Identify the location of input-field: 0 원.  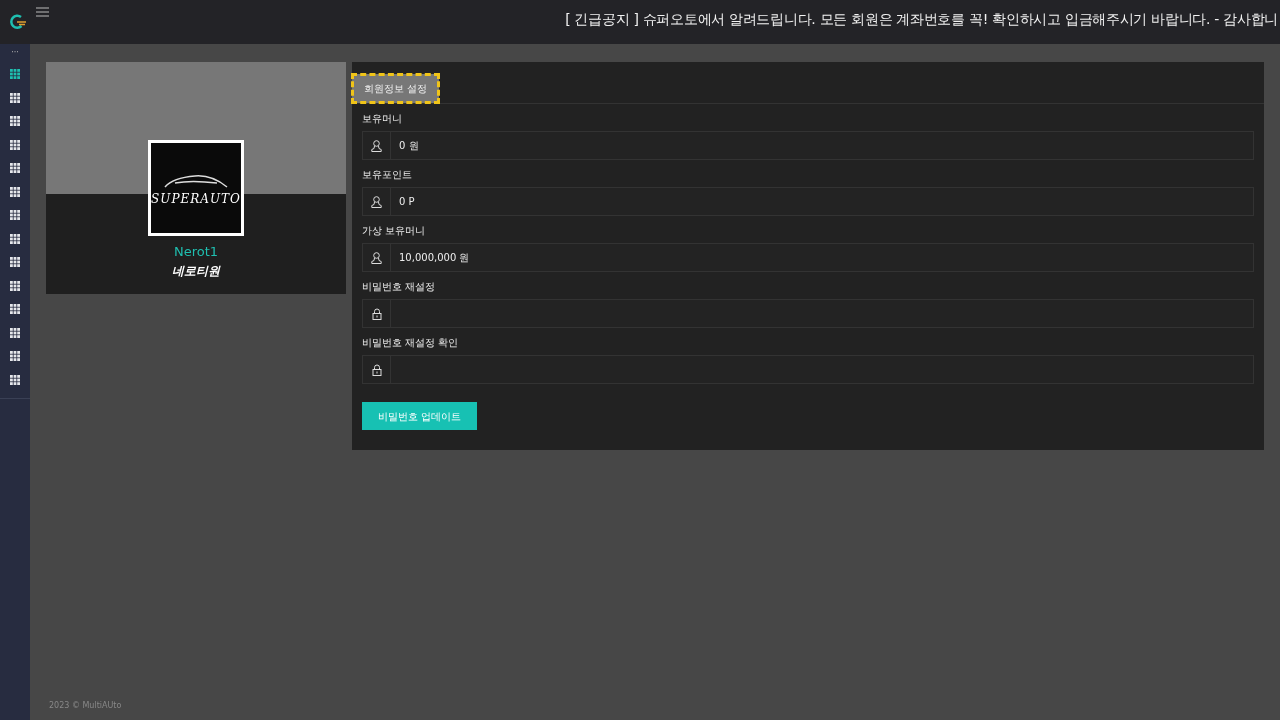
(808, 145).